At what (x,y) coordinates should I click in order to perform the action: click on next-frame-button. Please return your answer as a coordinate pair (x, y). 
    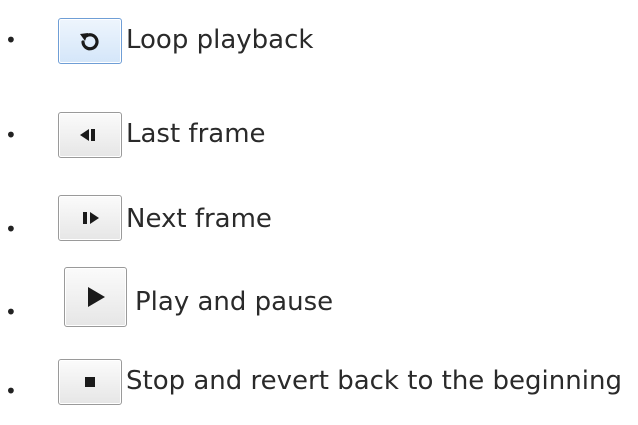
    Looking at the image, I should click on (90, 218).